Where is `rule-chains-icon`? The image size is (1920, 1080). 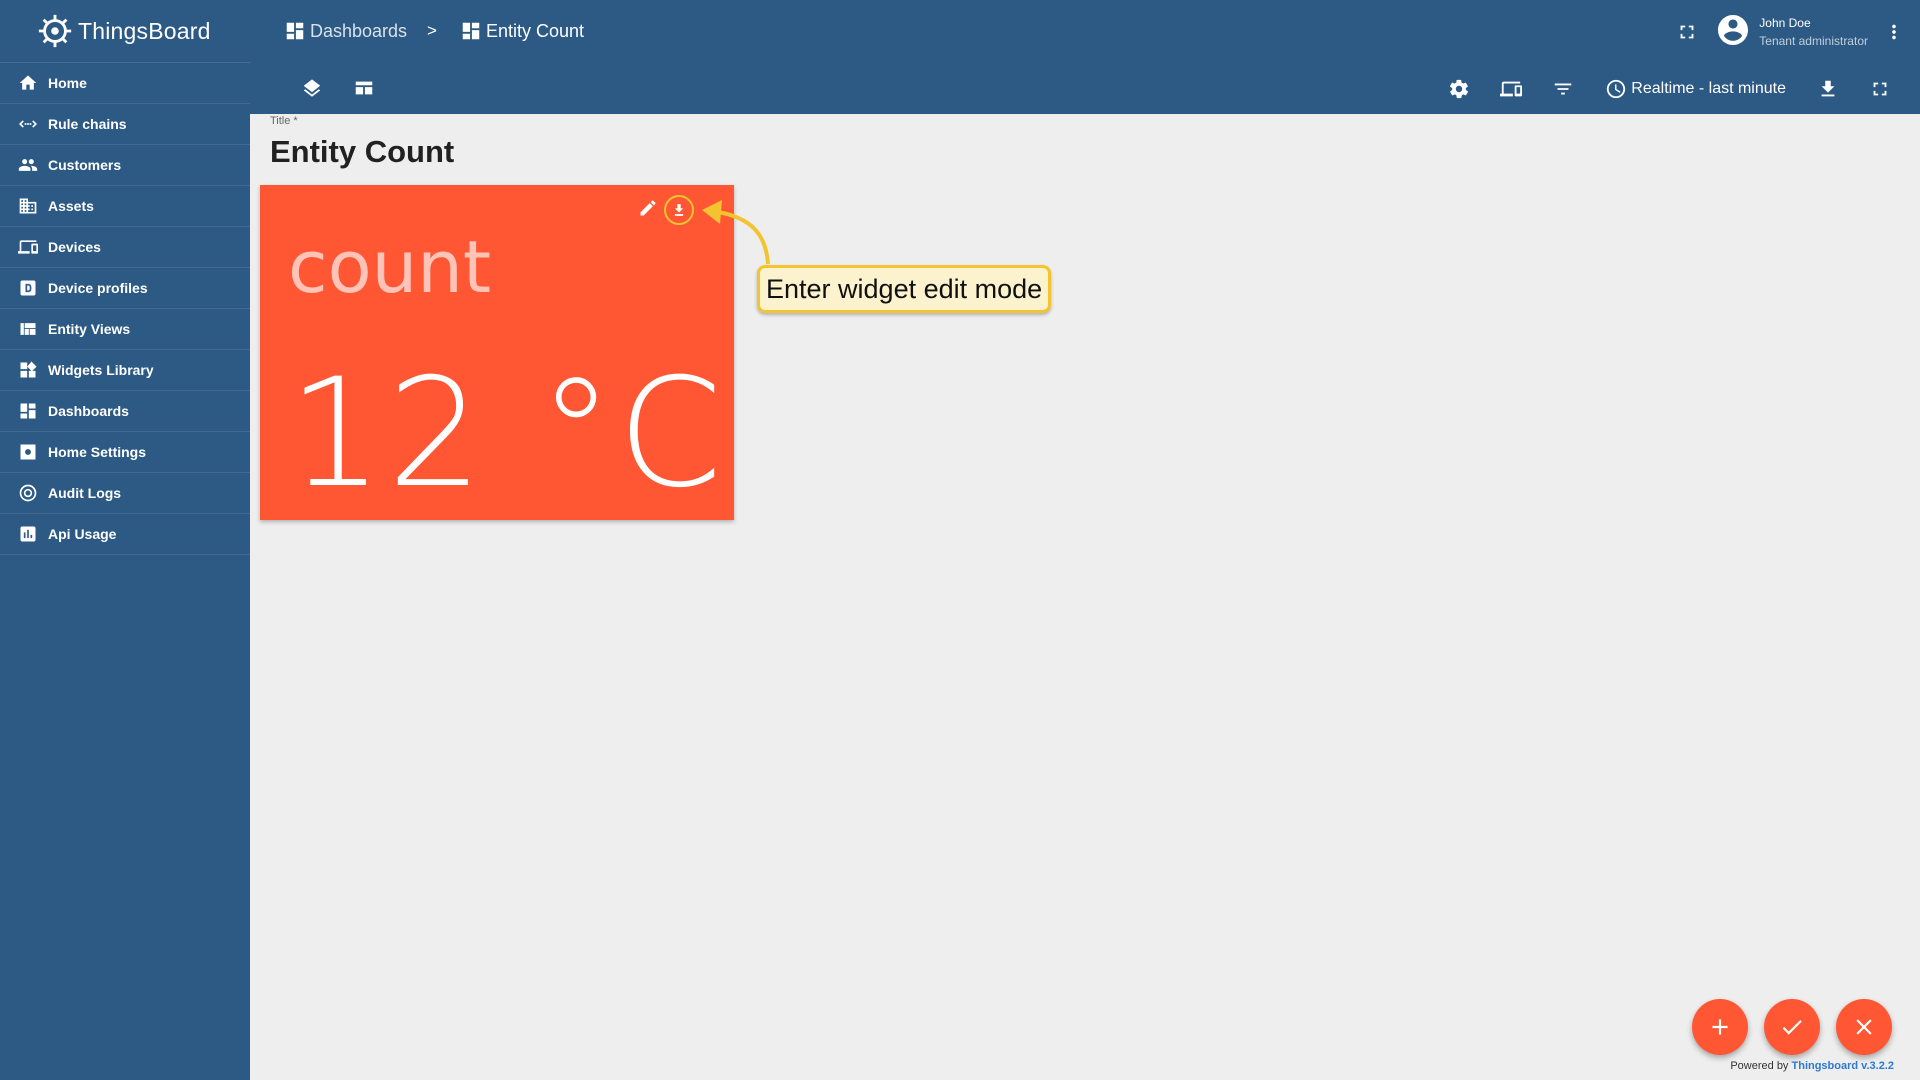
rule-chains-icon is located at coordinates (28, 124).